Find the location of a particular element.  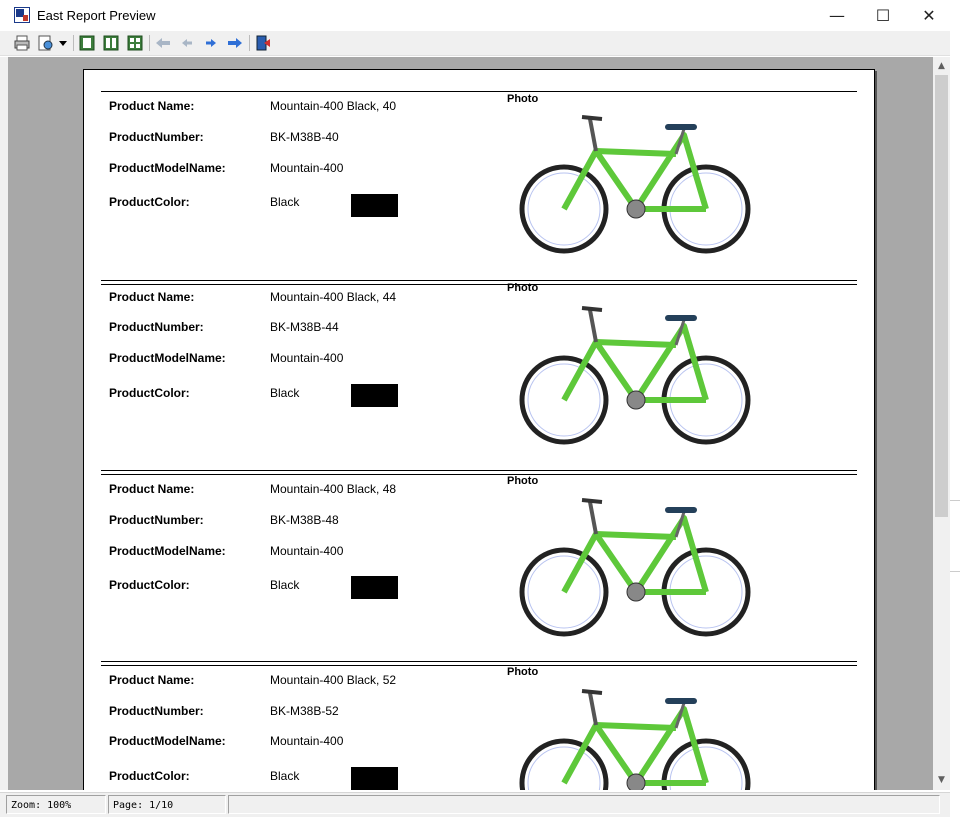

maximize-button: ☐ is located at coordinates (883, 15).